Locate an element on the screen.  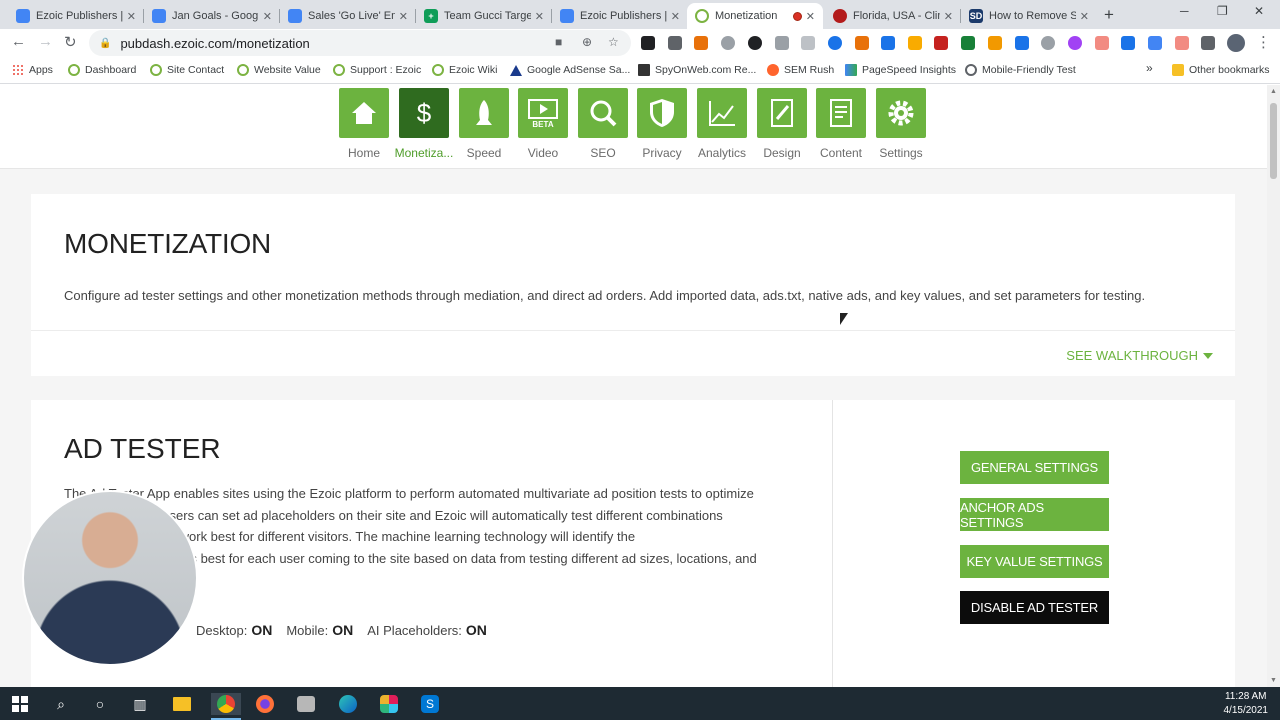
tab-ezoic-publishers-1: Ezoic Publishers | C ✕ is located at coordinates (76, 16).